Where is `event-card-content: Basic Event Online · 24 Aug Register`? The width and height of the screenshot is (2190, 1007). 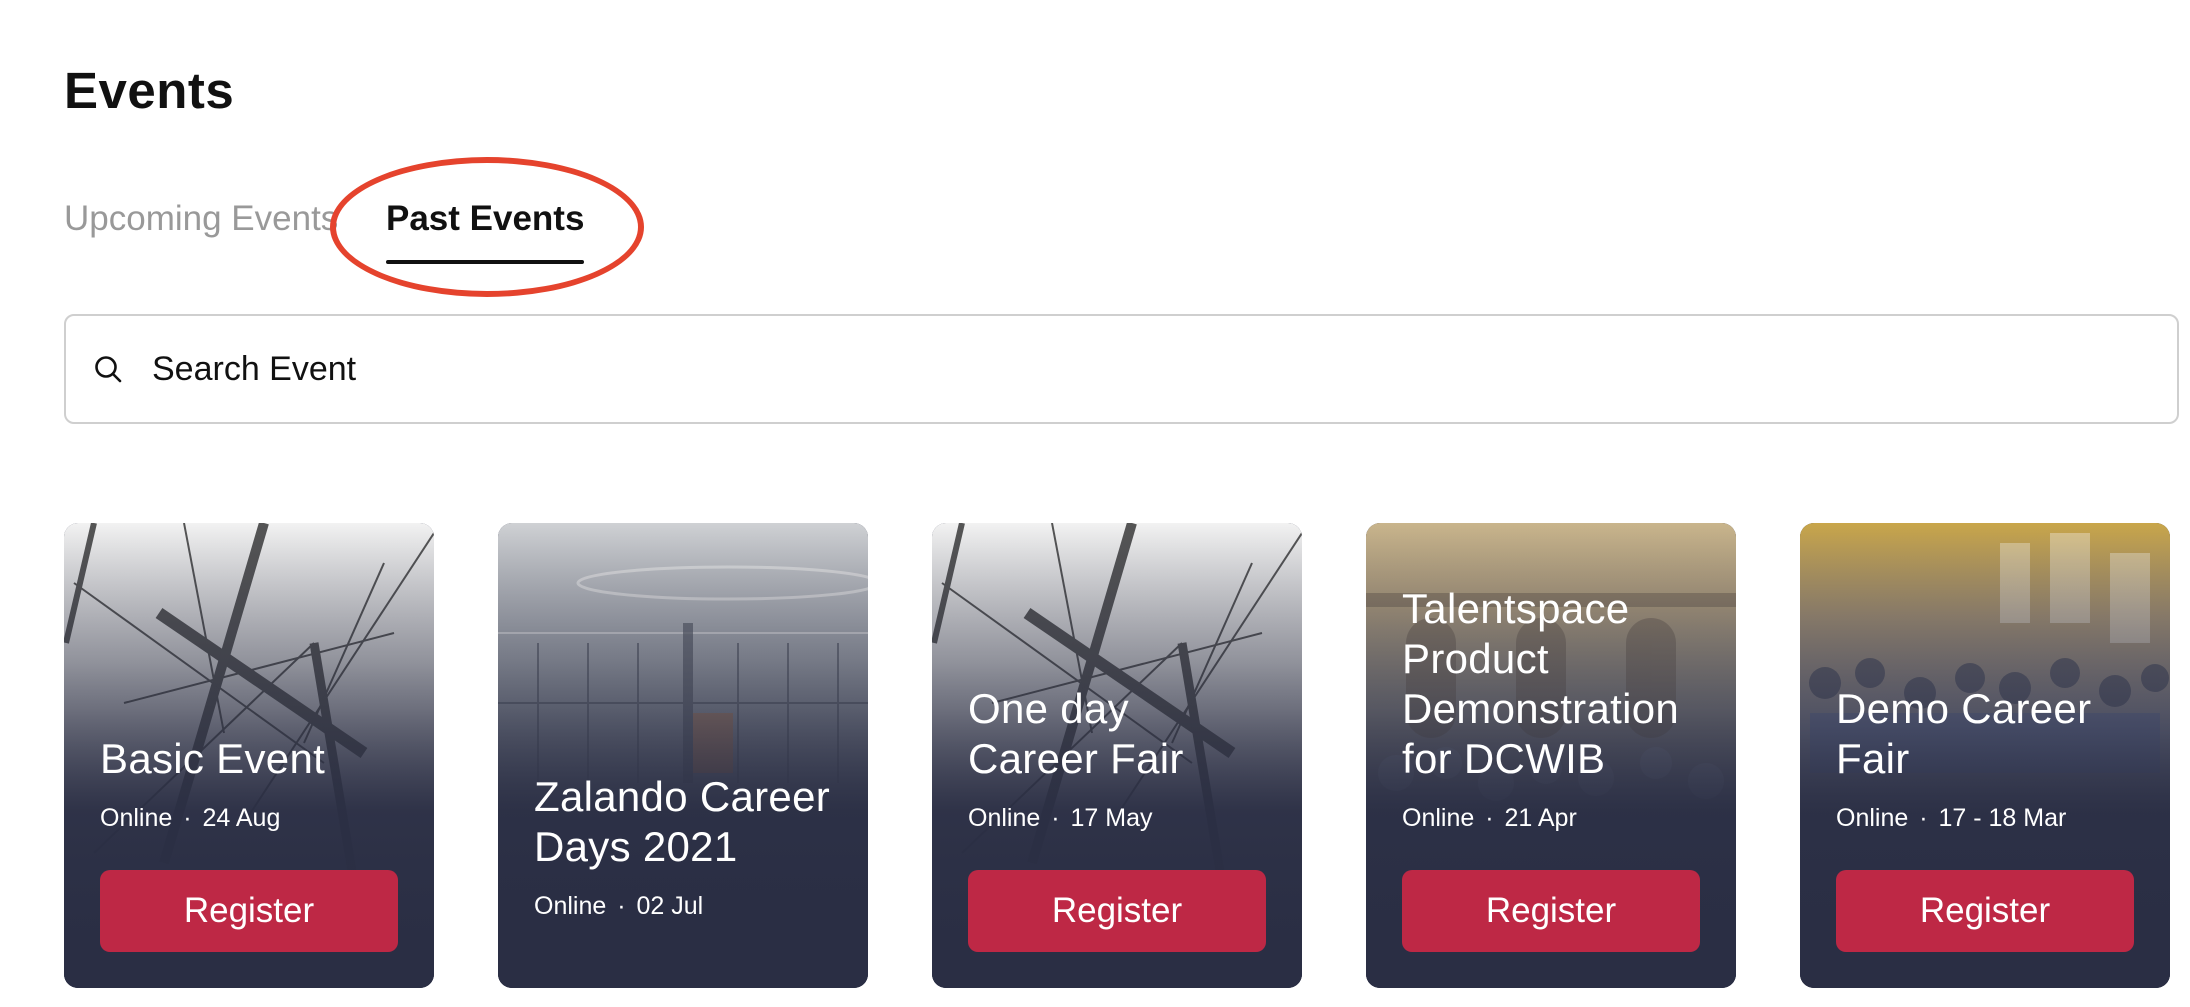
event-card-content: Basic Event Online · 24 Aug Register is located at coordinates (249, 843).